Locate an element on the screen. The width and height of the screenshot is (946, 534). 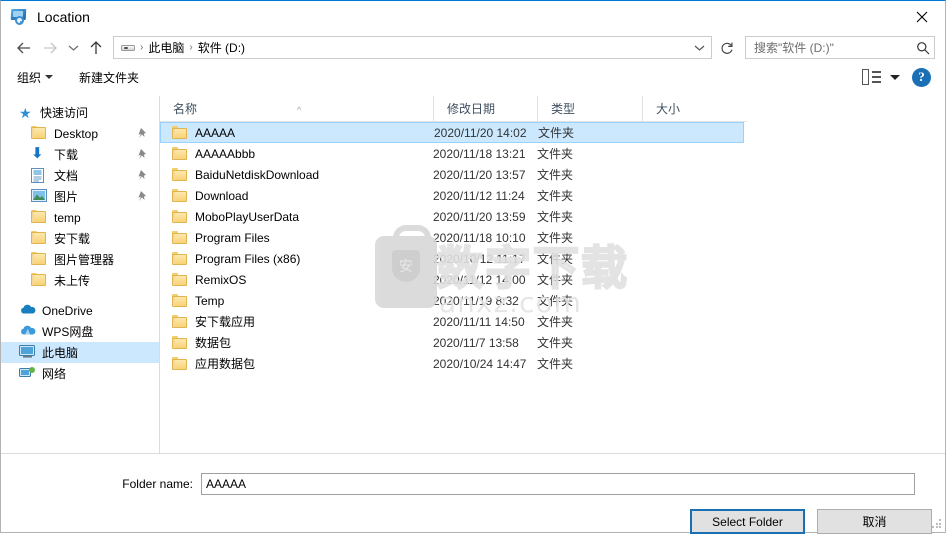
cancel-button: 取消 is located at coordinates (874, 521).